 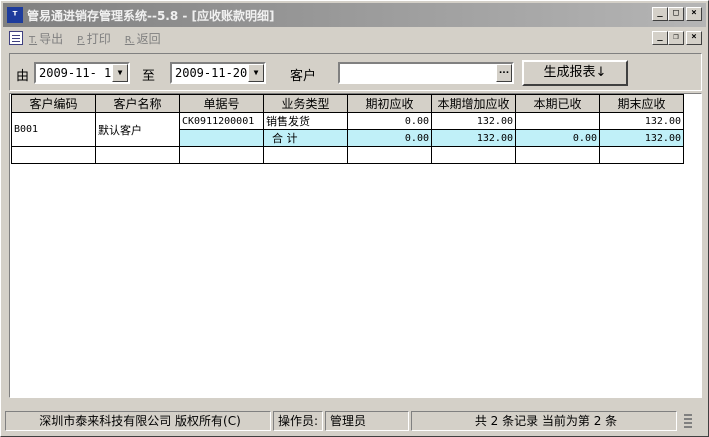 I want to click on to-label: 至, so click(x=149, y=76).